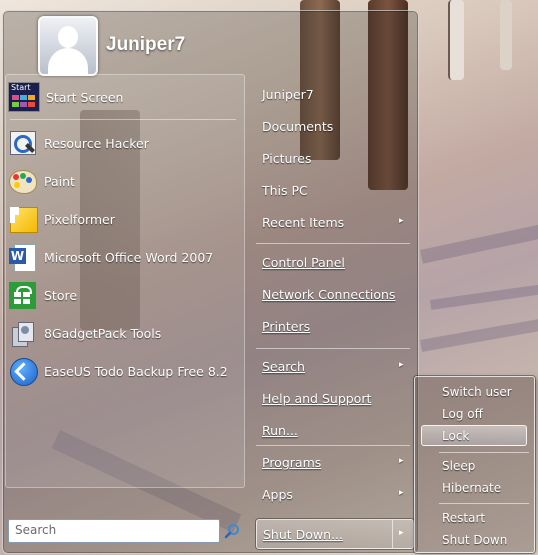 The height and width of the screenshot is (555, 538). What do you see at coordinates (458, 466) in the screenshot?
I see `menu-item-sleep: Sleep` at bounding box center [458, 466].